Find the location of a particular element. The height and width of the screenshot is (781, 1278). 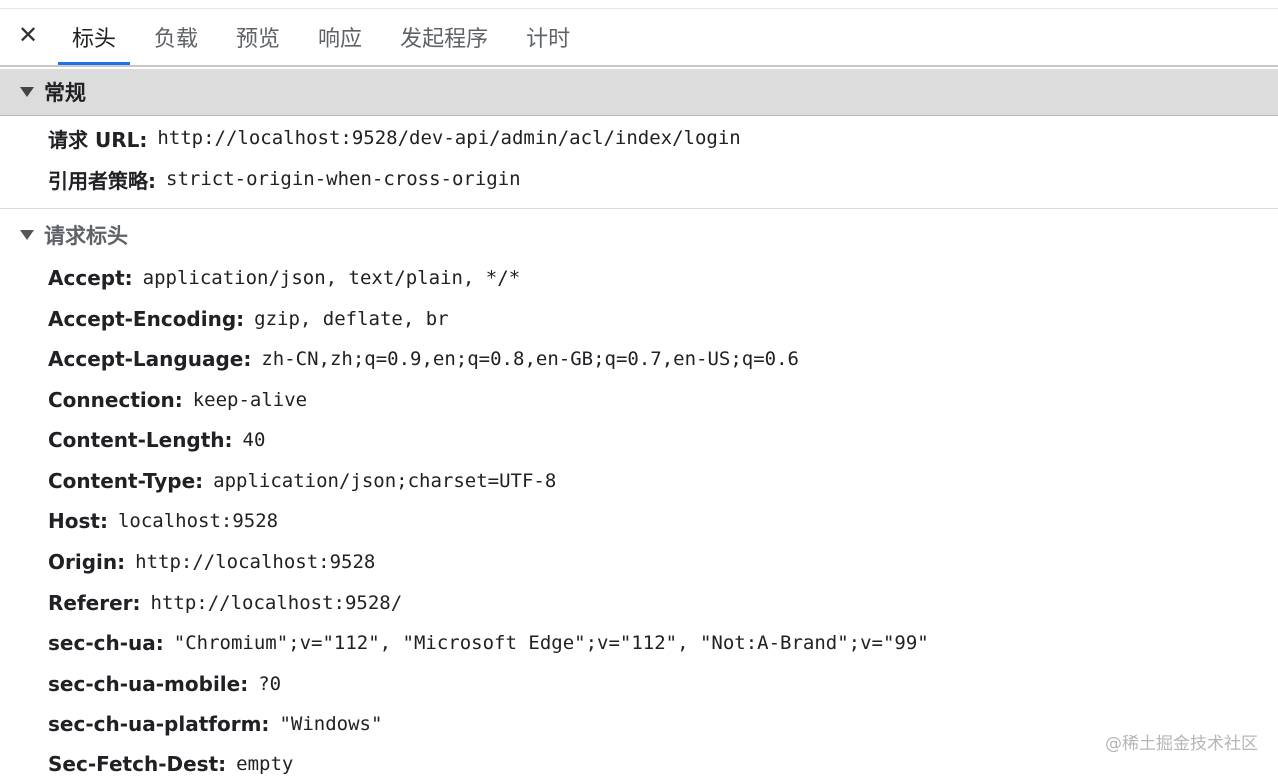

header-value: "Windows" is located at coordinates (331, 724).